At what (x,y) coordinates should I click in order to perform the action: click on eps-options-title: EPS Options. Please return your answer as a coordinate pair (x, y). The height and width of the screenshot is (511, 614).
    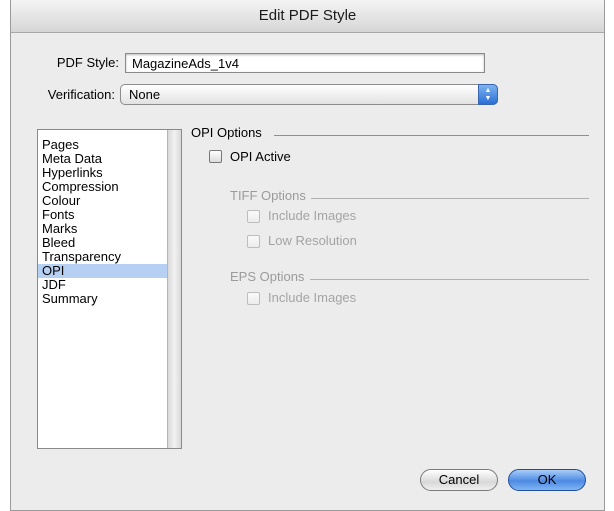
    Looking at the image, I should click on (267, 276).